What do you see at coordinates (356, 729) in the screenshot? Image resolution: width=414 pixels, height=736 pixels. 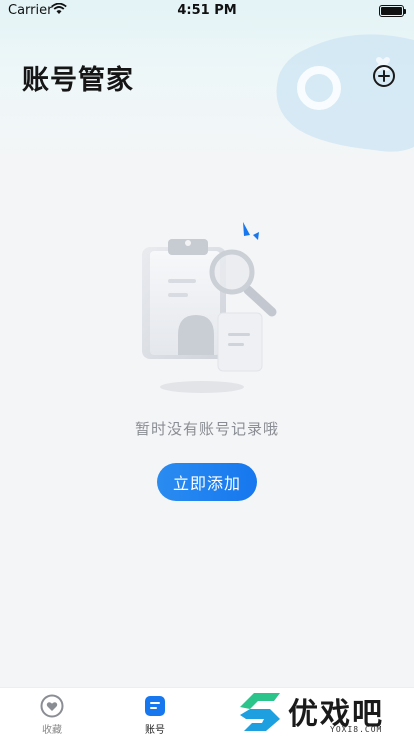 I see `watermark-subtext: YOXI8.COM` at bounding box center [356, 729].